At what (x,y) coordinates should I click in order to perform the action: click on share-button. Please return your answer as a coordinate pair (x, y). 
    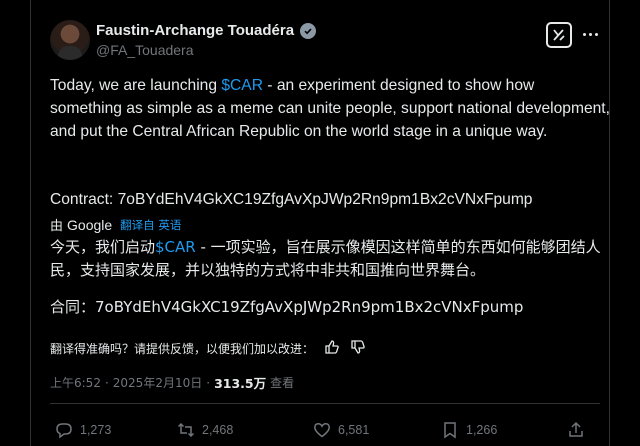
    Looking at the image, I should click on (576, 430).